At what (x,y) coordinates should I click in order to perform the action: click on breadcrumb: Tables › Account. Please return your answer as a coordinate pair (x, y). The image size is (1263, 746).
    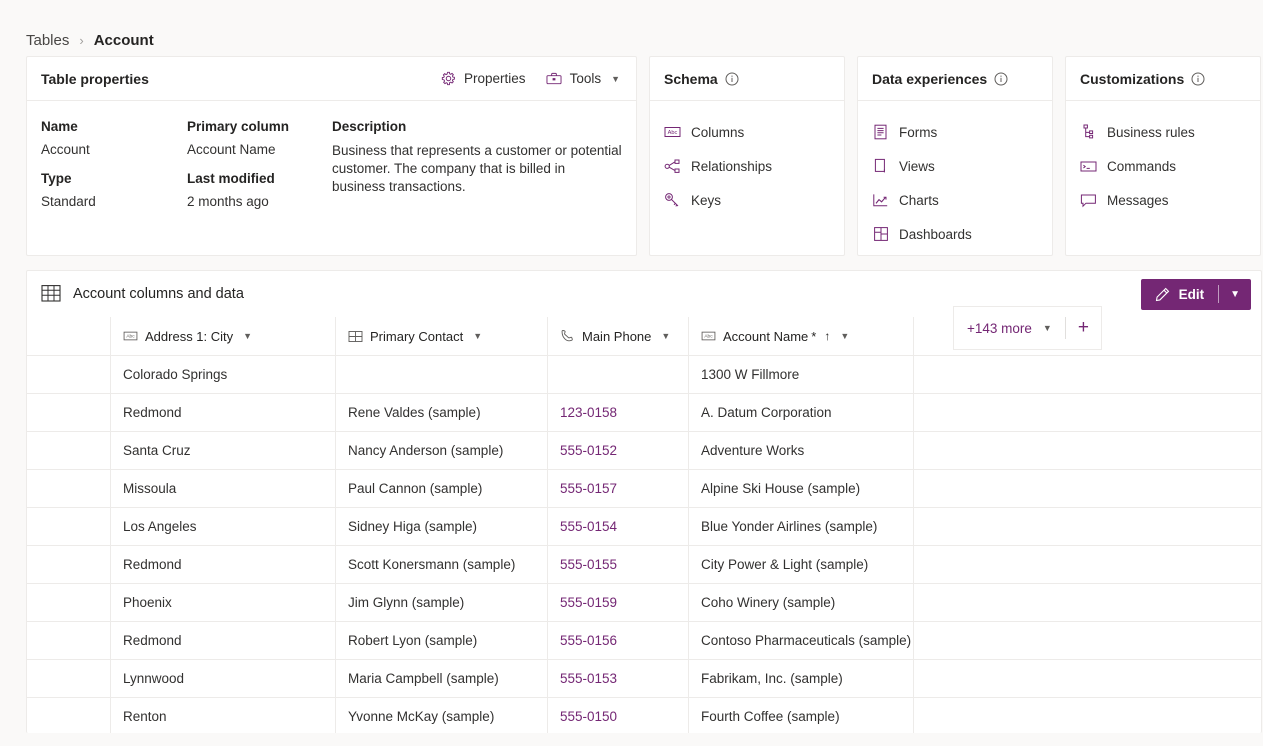
    Looking at the image, I should click on (631, 28).